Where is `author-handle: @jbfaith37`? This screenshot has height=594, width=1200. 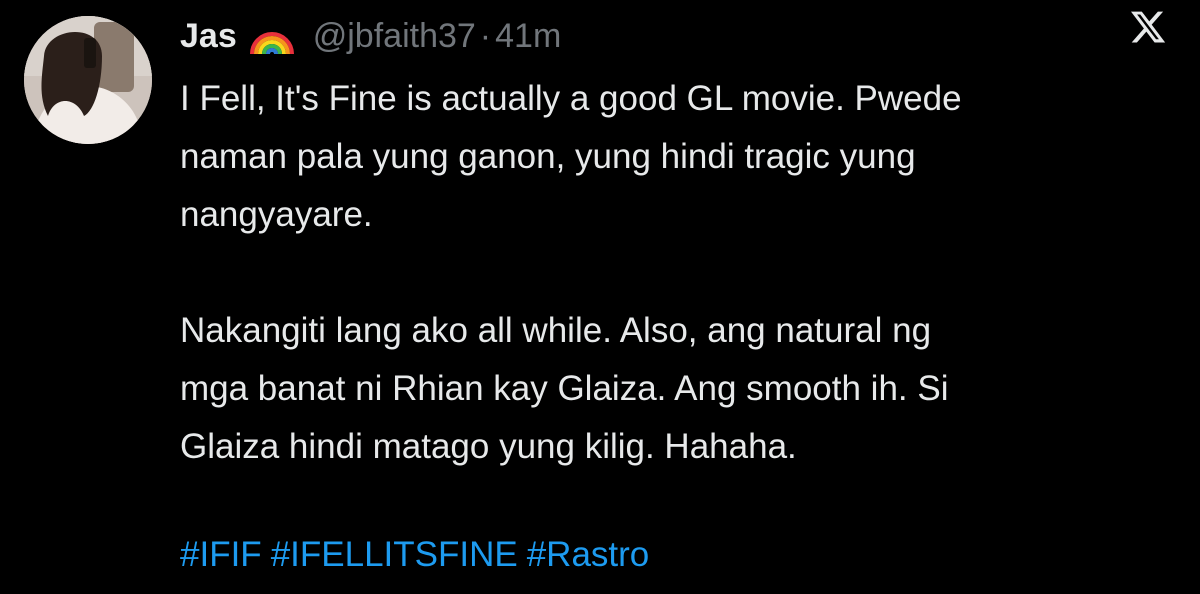 author-handle: @jbfaith37 is located at coordinates (394, 36).